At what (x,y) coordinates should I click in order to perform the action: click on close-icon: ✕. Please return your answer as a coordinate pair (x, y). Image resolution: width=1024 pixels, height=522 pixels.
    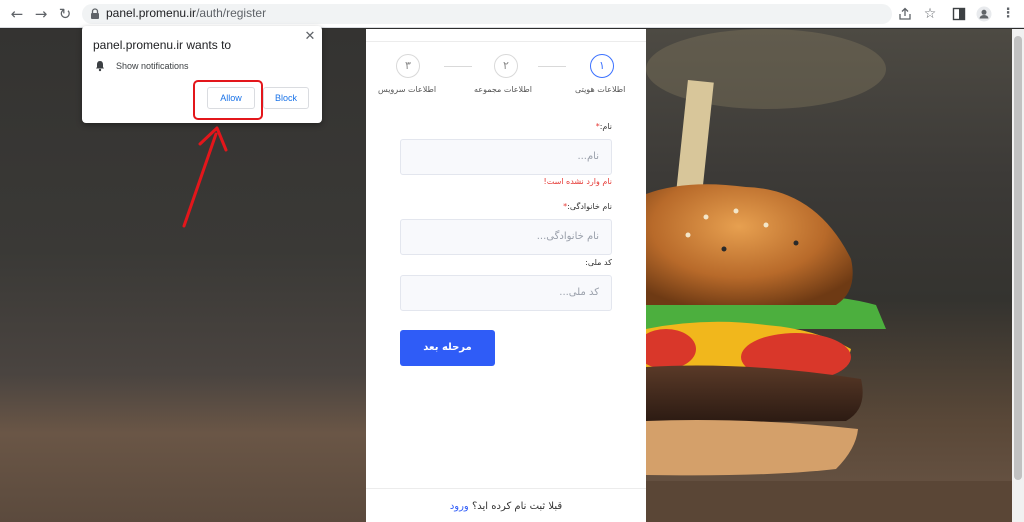
    Looking at the image, I should click on (310, 37).